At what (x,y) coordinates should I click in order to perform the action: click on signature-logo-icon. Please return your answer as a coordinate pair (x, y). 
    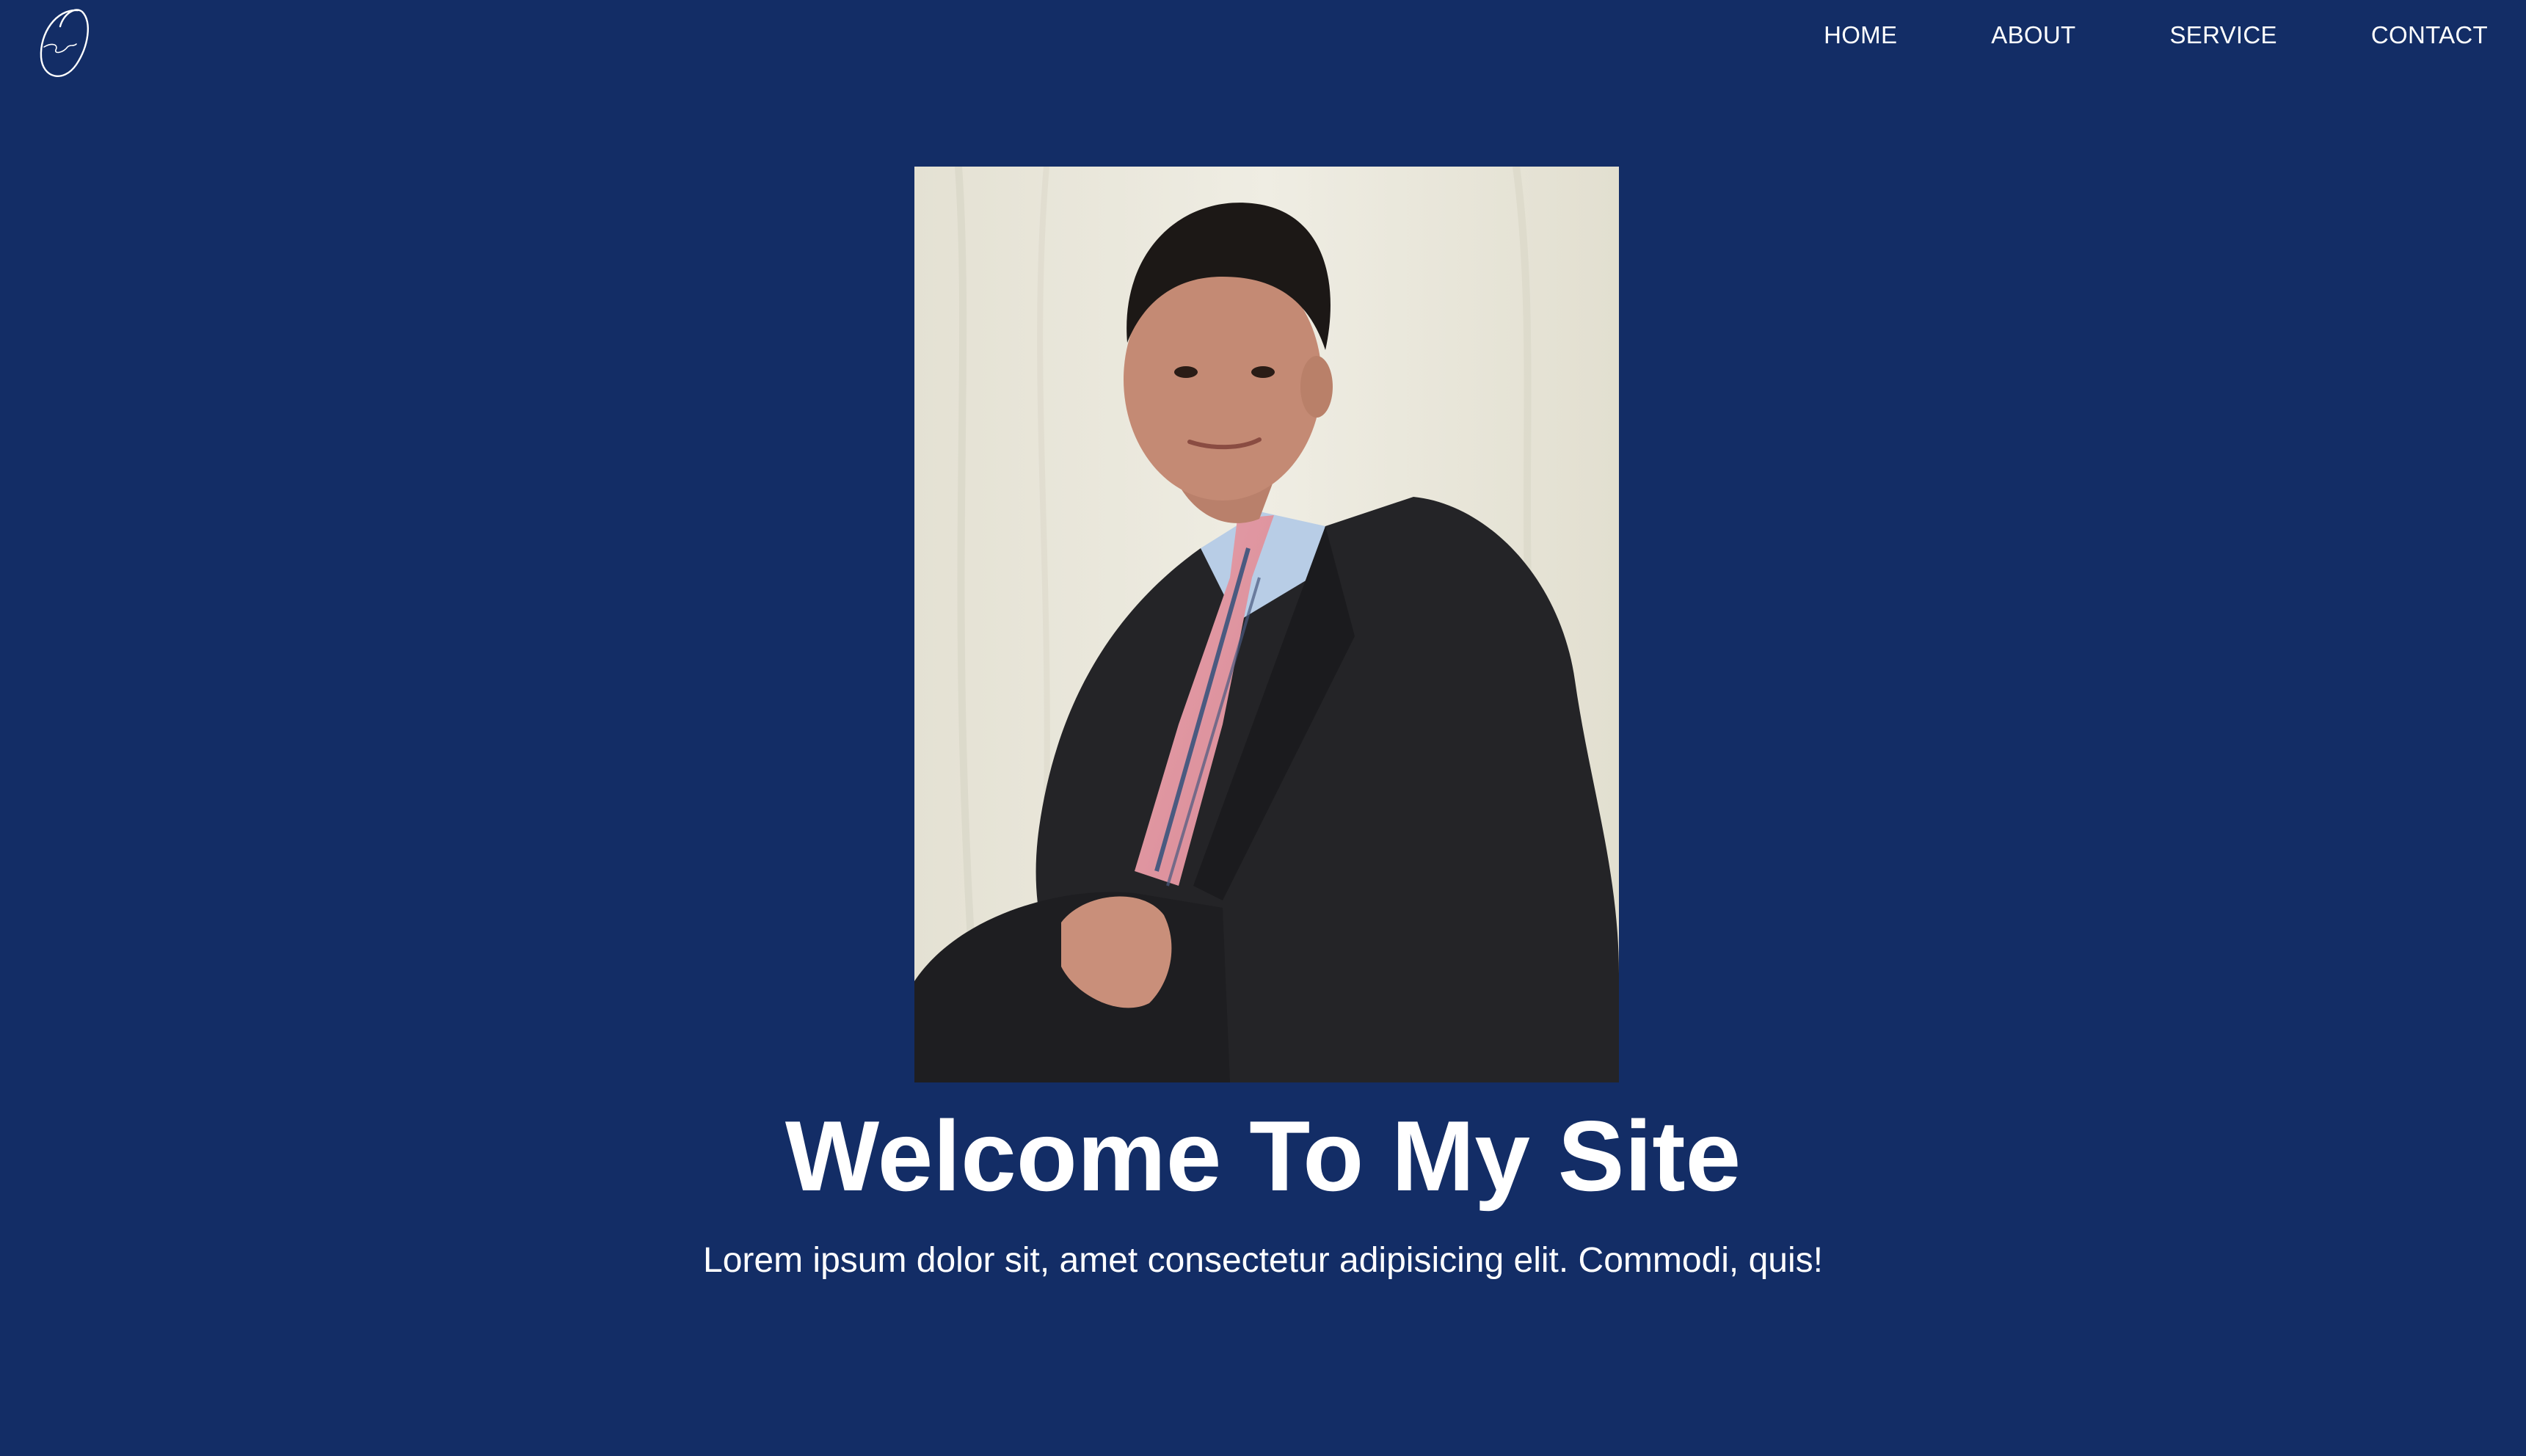
    Looking at the image, I should click on (65, 45).